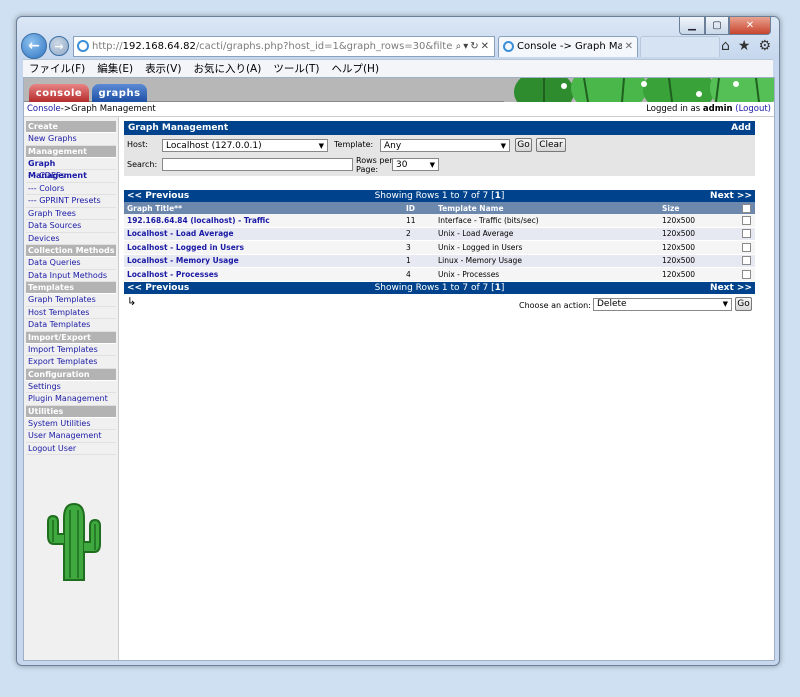 This screenshot has width=800, height=697. I want to click on browser-tab: Console -> Graph Mana... ✕, so click(568, 46).